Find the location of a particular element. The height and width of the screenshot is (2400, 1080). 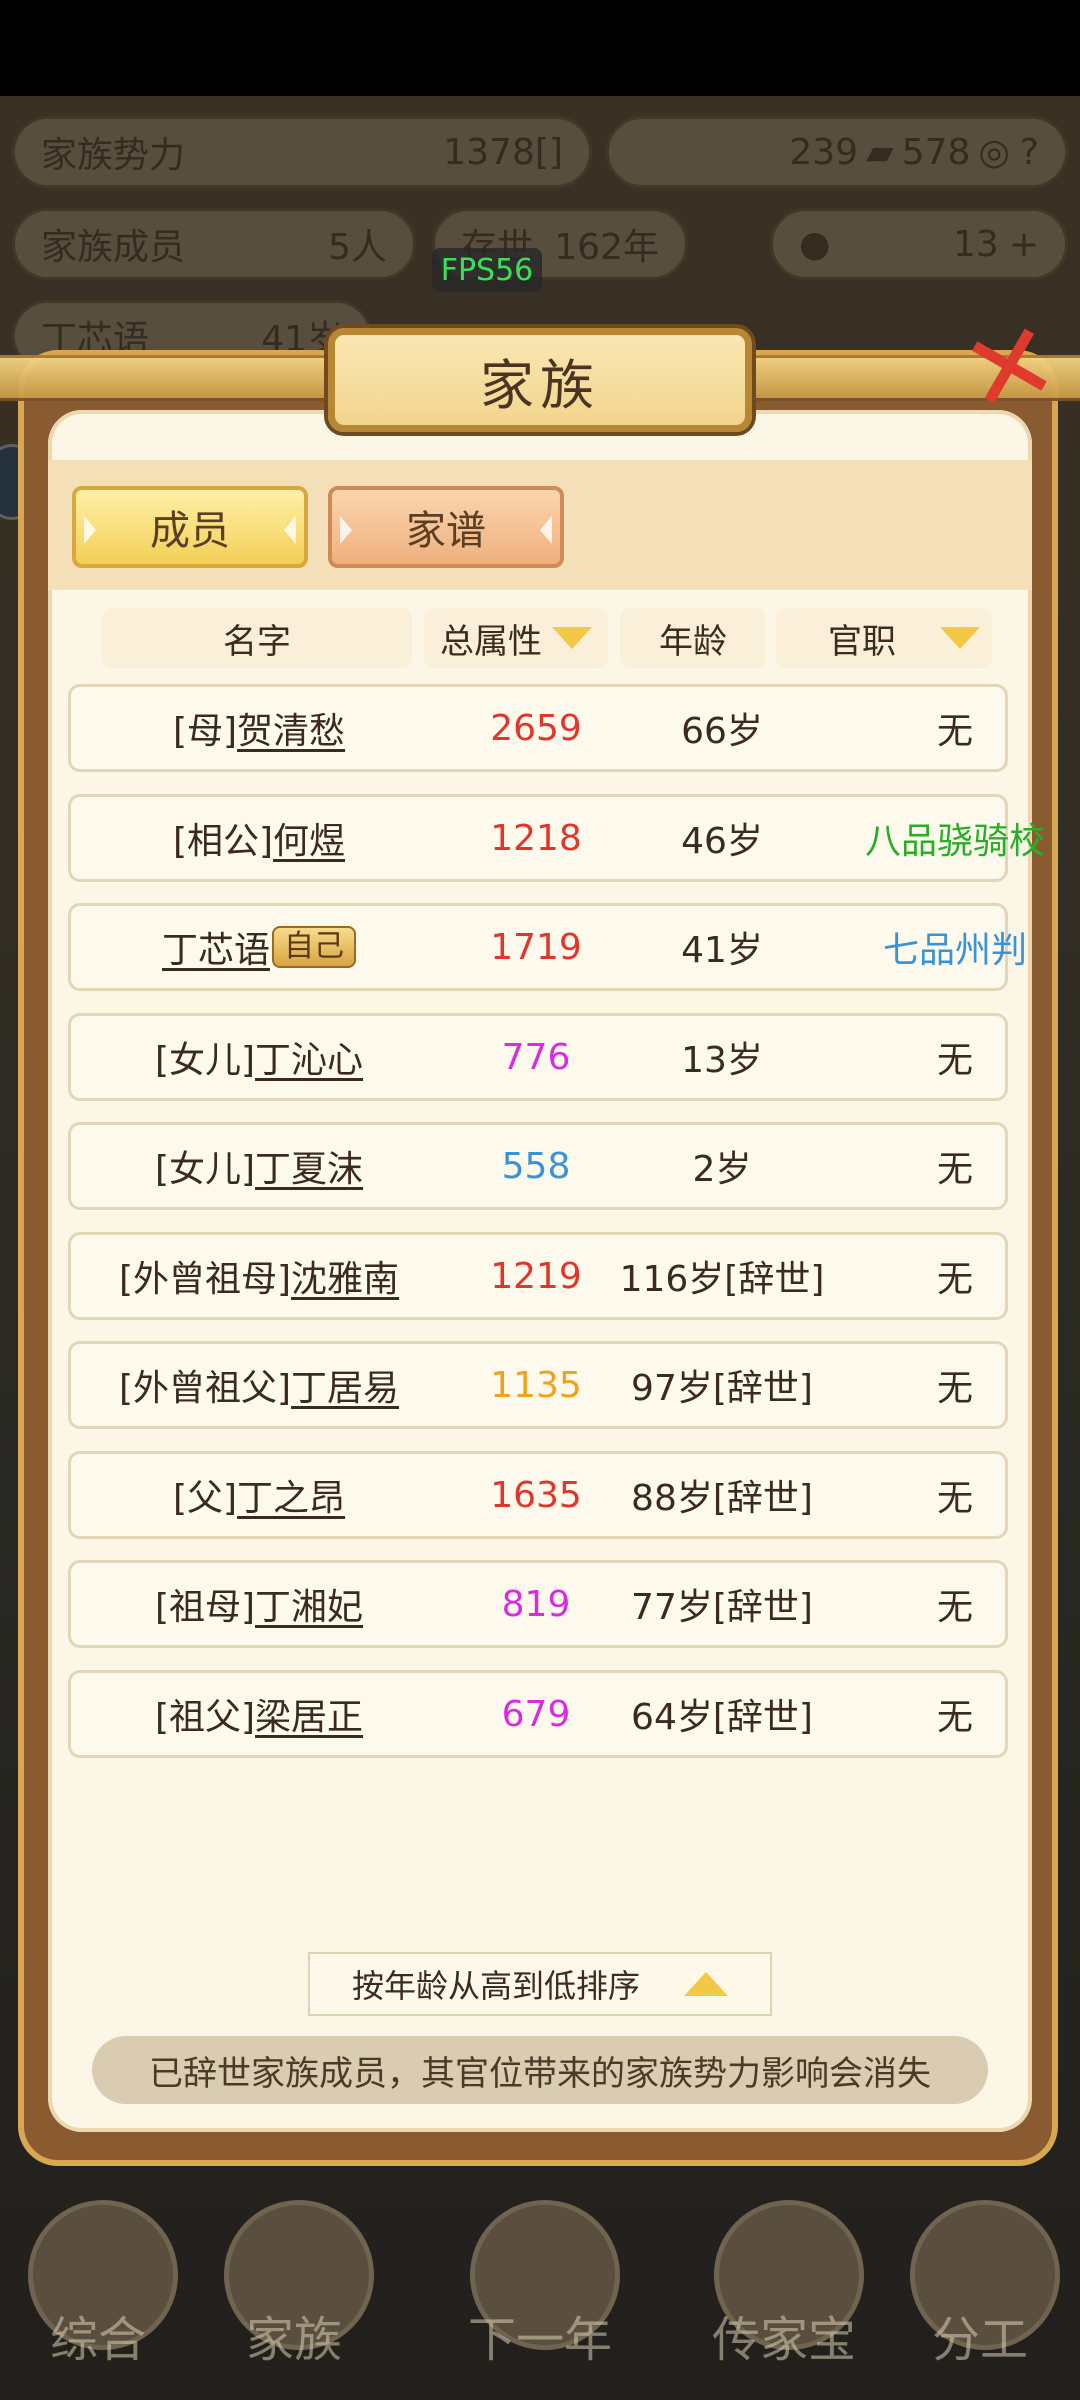

nav-label-division: 分工 is located at coordinates (979, 2340).